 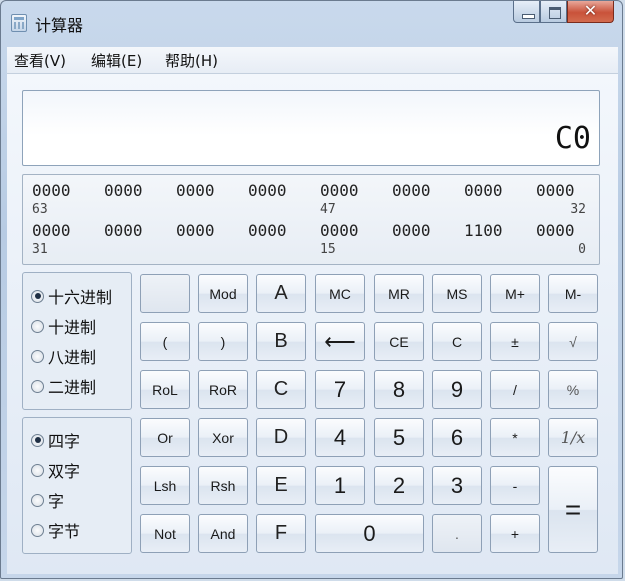 What do you see at coordinates (399, 485) in the screenshot?
I see `digit-2-button: 2` at bounding box center [399, 485].